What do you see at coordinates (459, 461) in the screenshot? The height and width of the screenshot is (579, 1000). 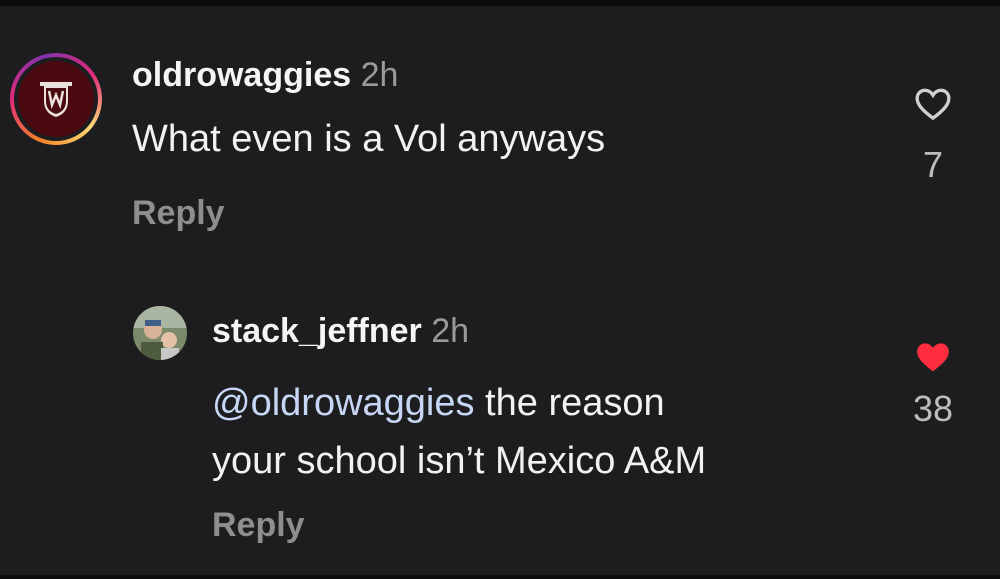 I see `comment-text-line2: your school isn’t Mexico A&M` at bounding box center [459, 461].